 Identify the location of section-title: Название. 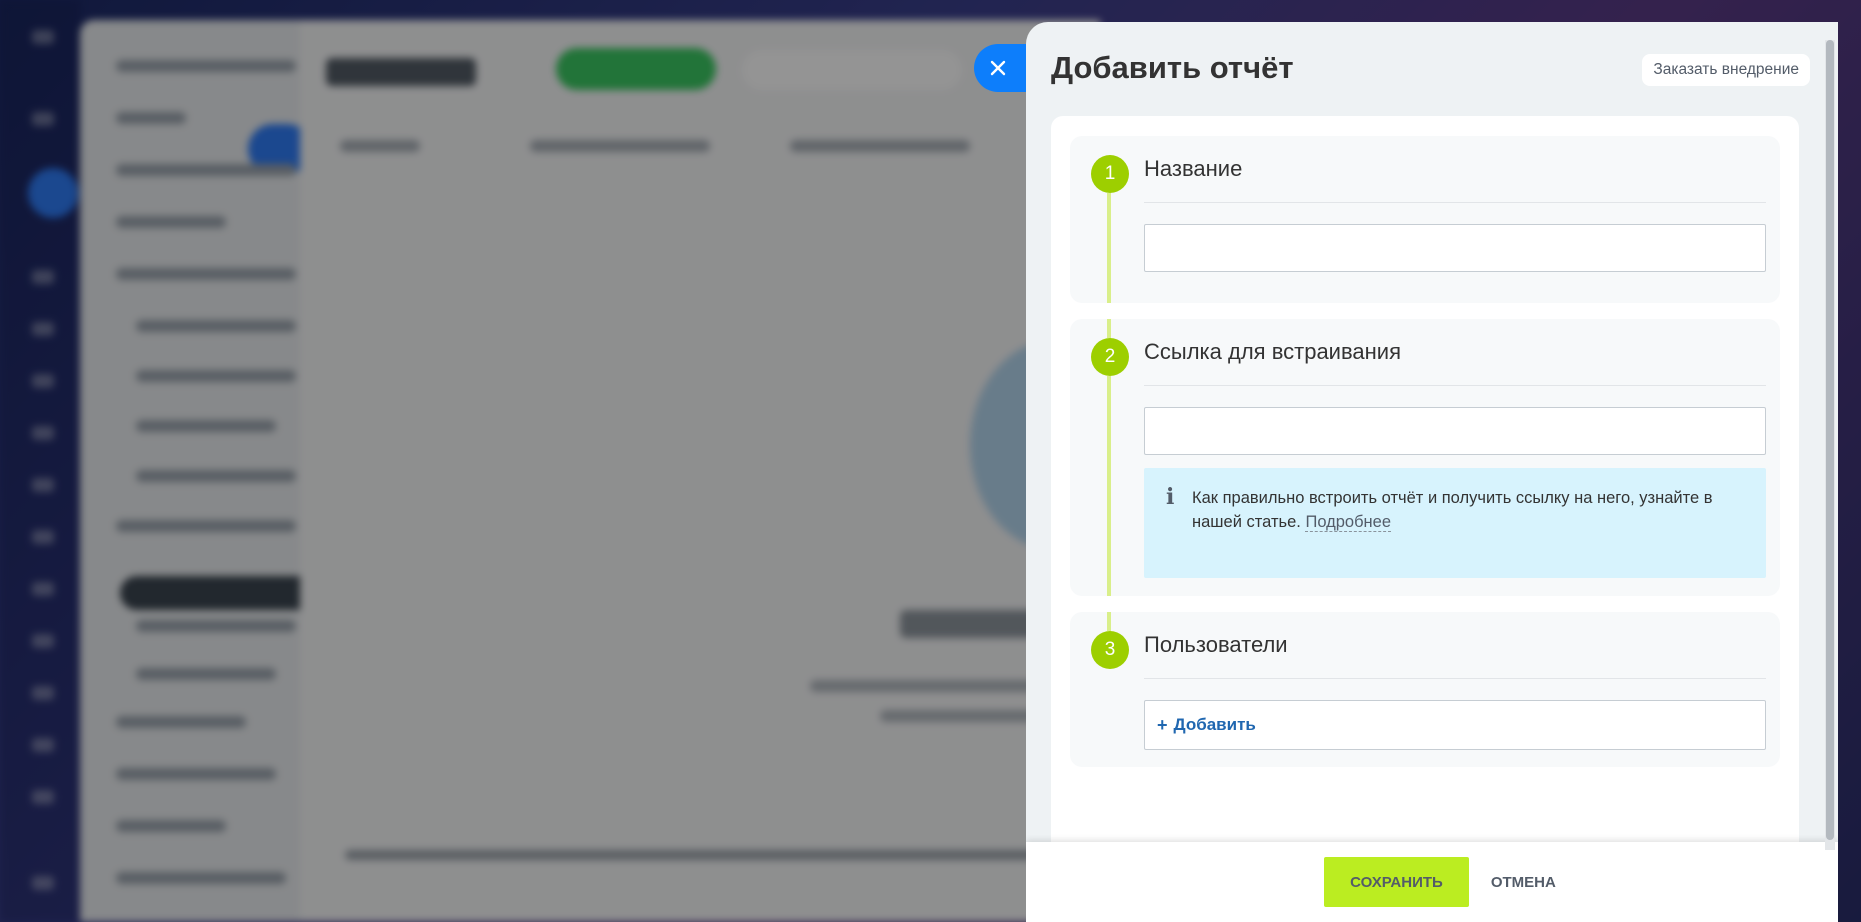
(1193, 168).